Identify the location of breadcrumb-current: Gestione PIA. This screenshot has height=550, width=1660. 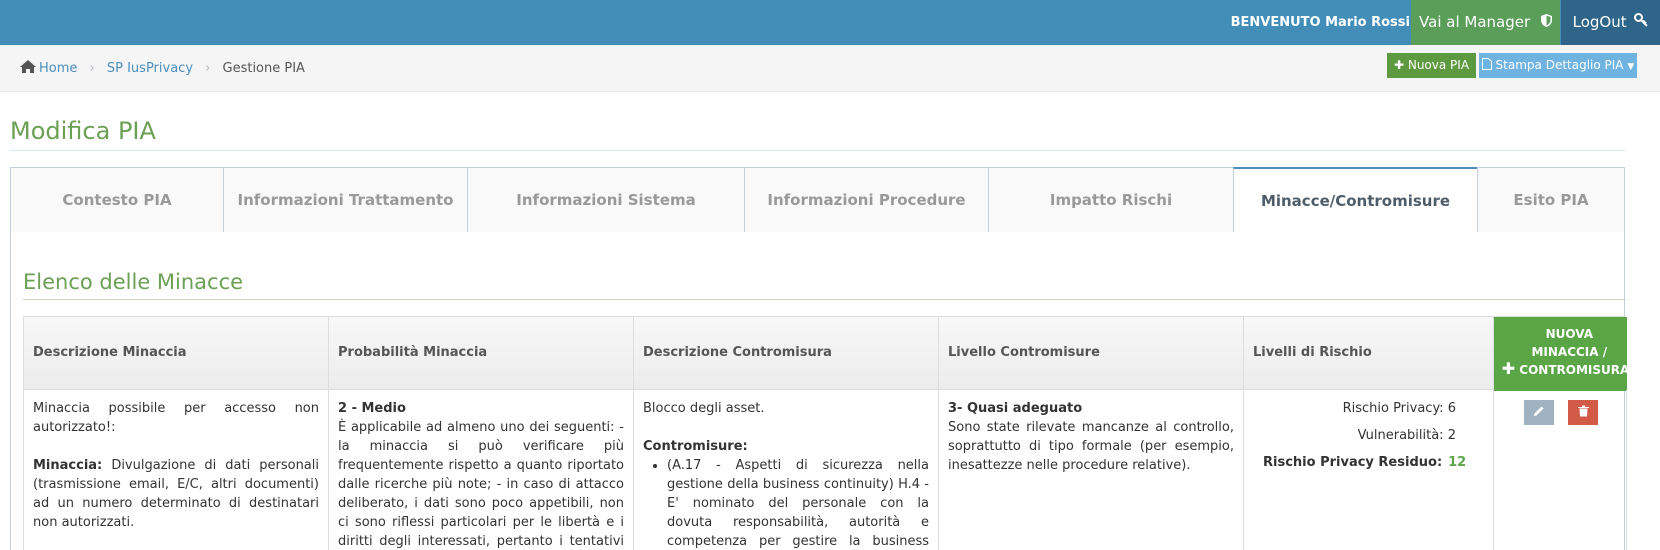
(263, 68).